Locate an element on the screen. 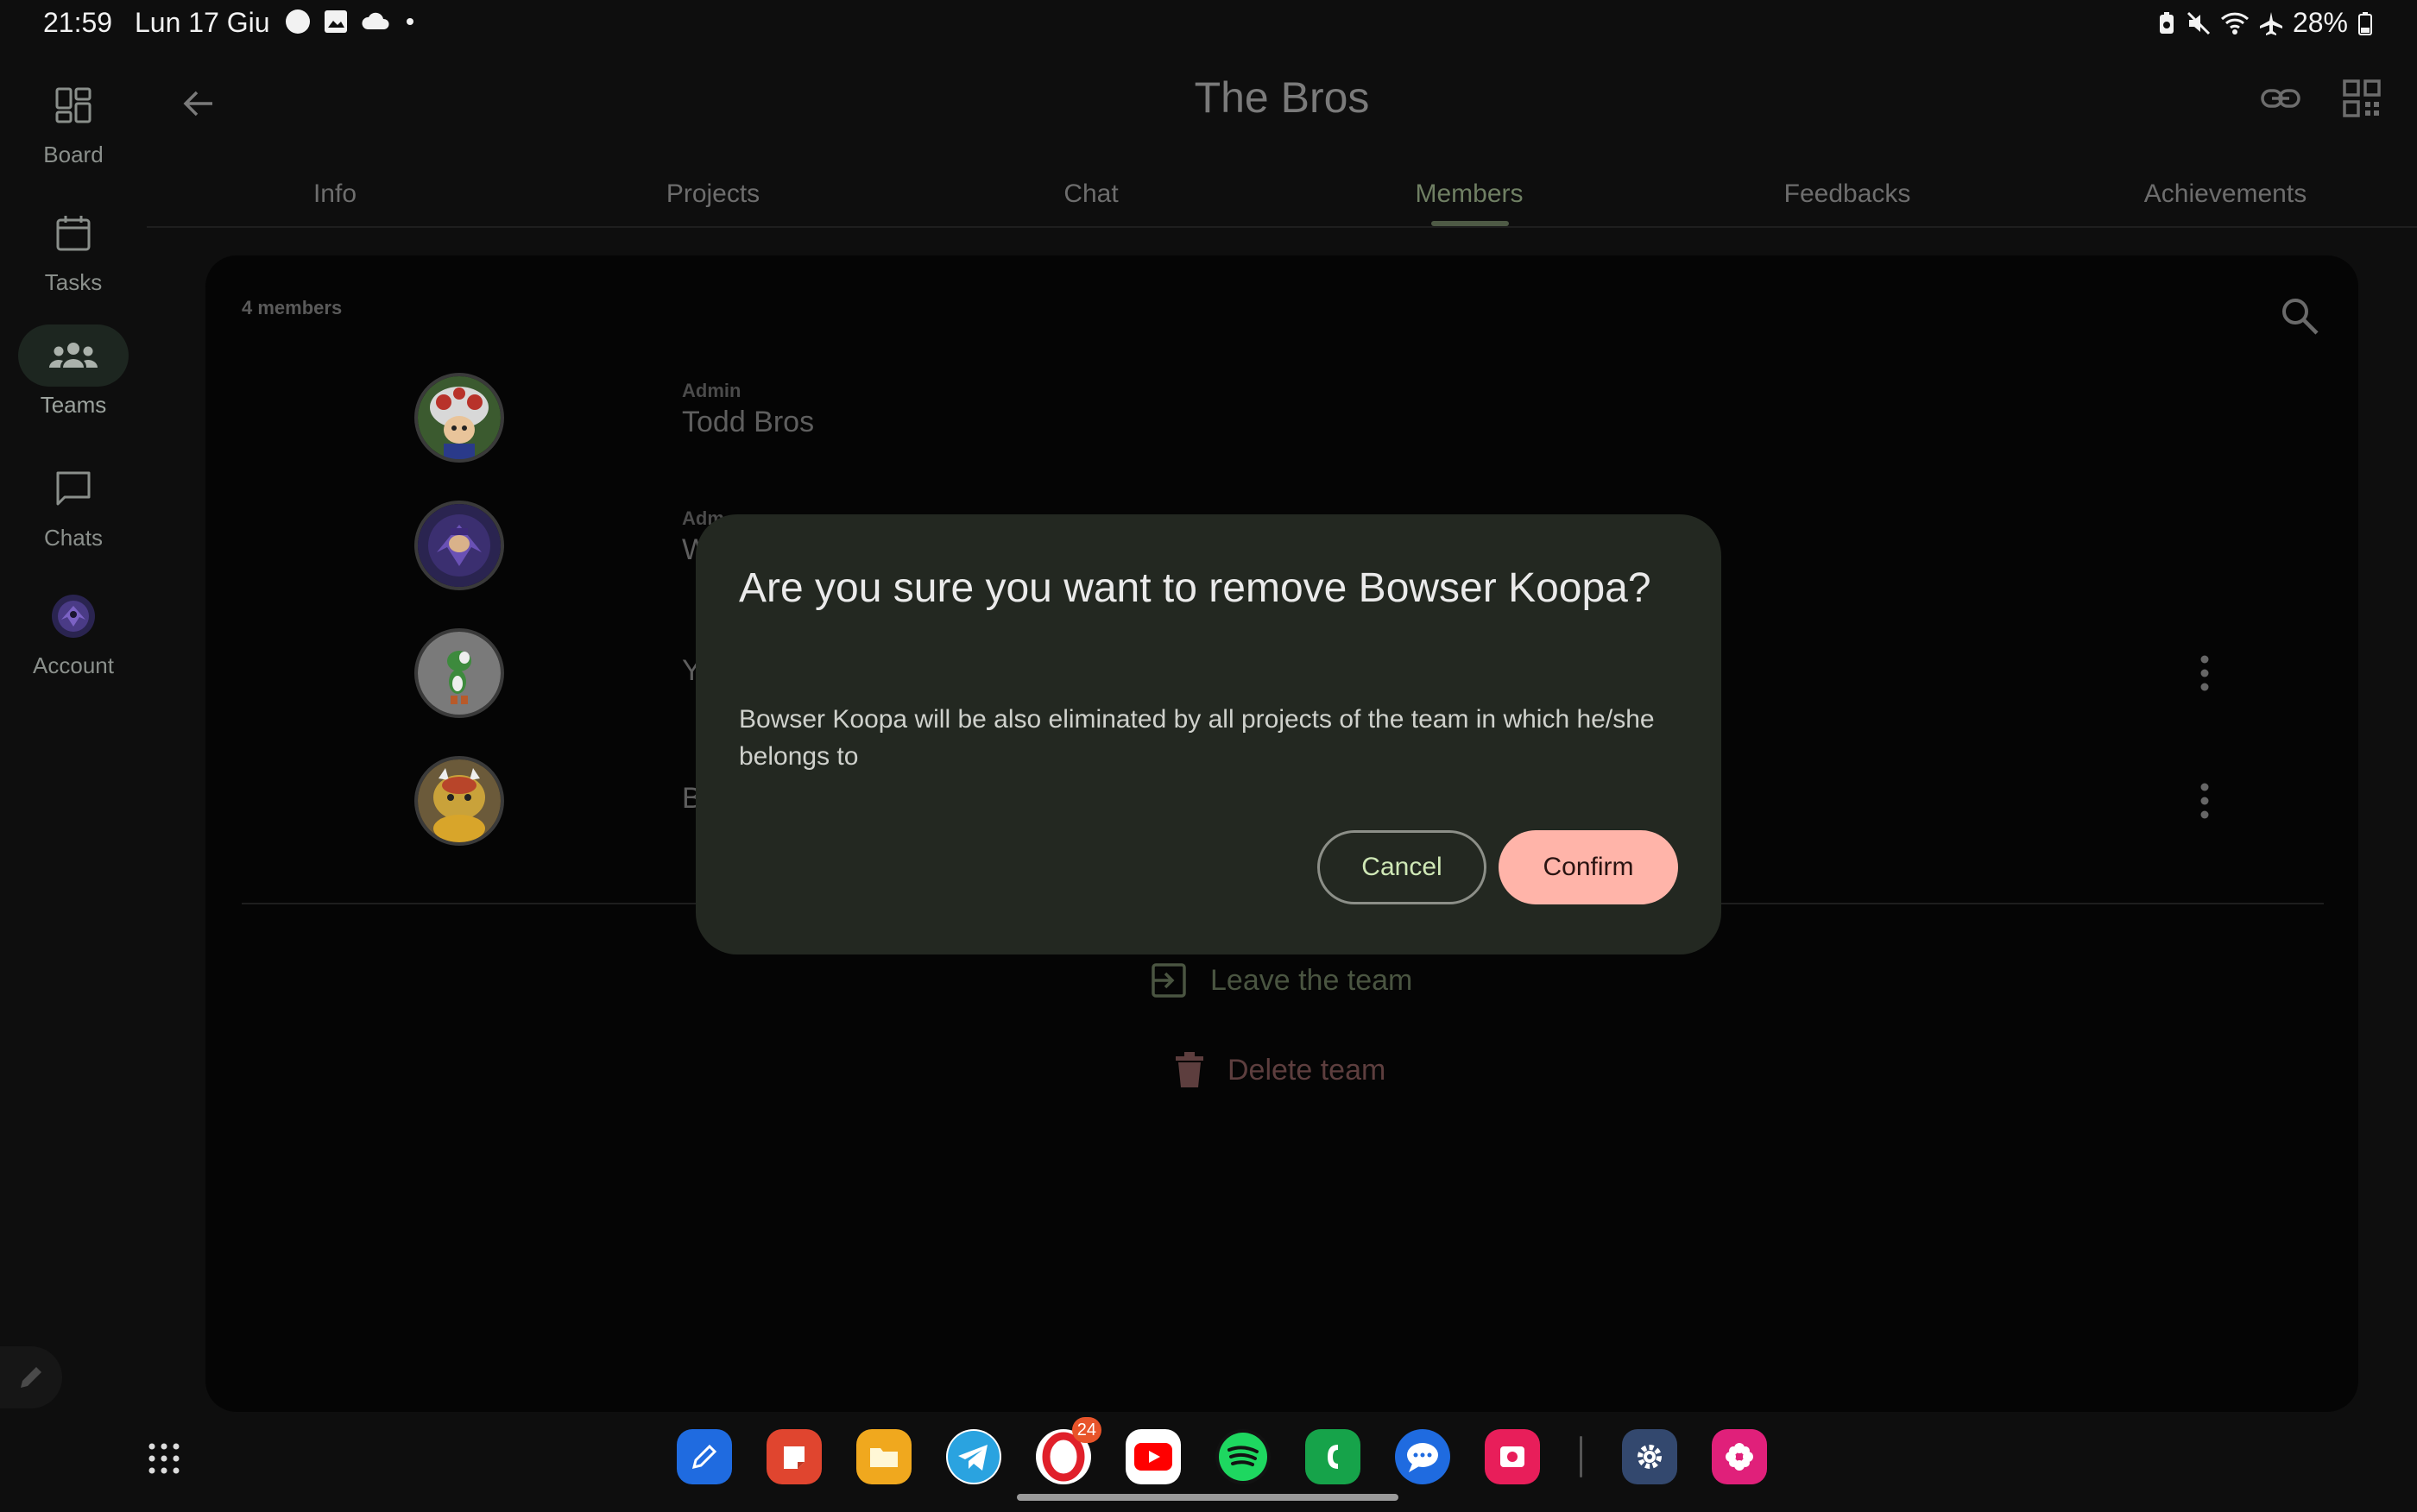 The height and width of the screenshot is (1512, 2417). rail-item-account: Account is located at coordinates (73, 641).